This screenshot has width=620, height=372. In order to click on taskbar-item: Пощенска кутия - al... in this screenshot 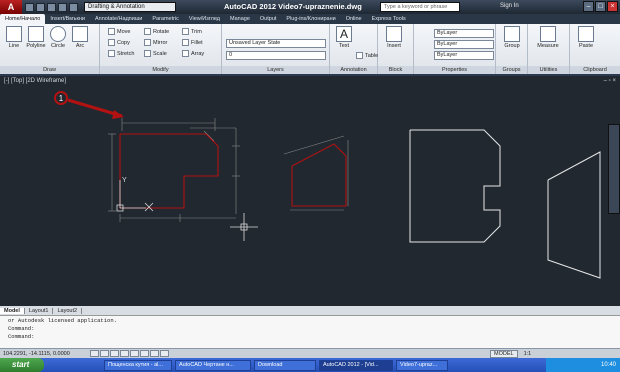, I will do `click(138, 365)`.